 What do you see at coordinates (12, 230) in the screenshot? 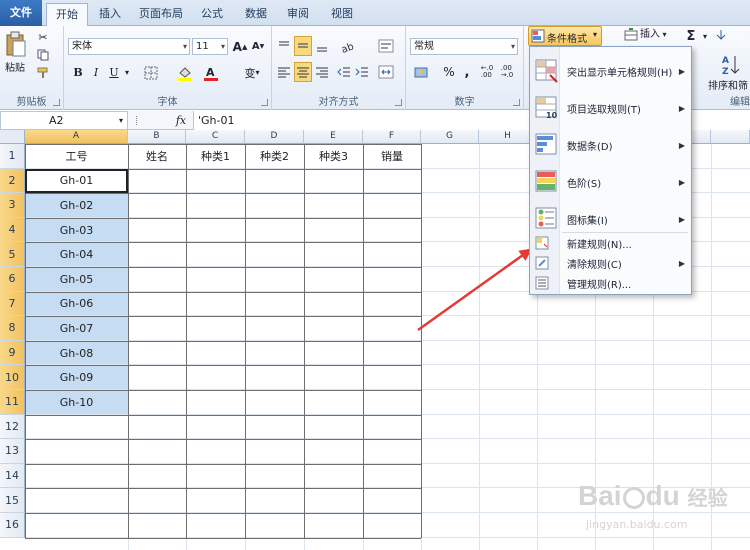
I see `row-header: 4` at bounding box center [12, 230].